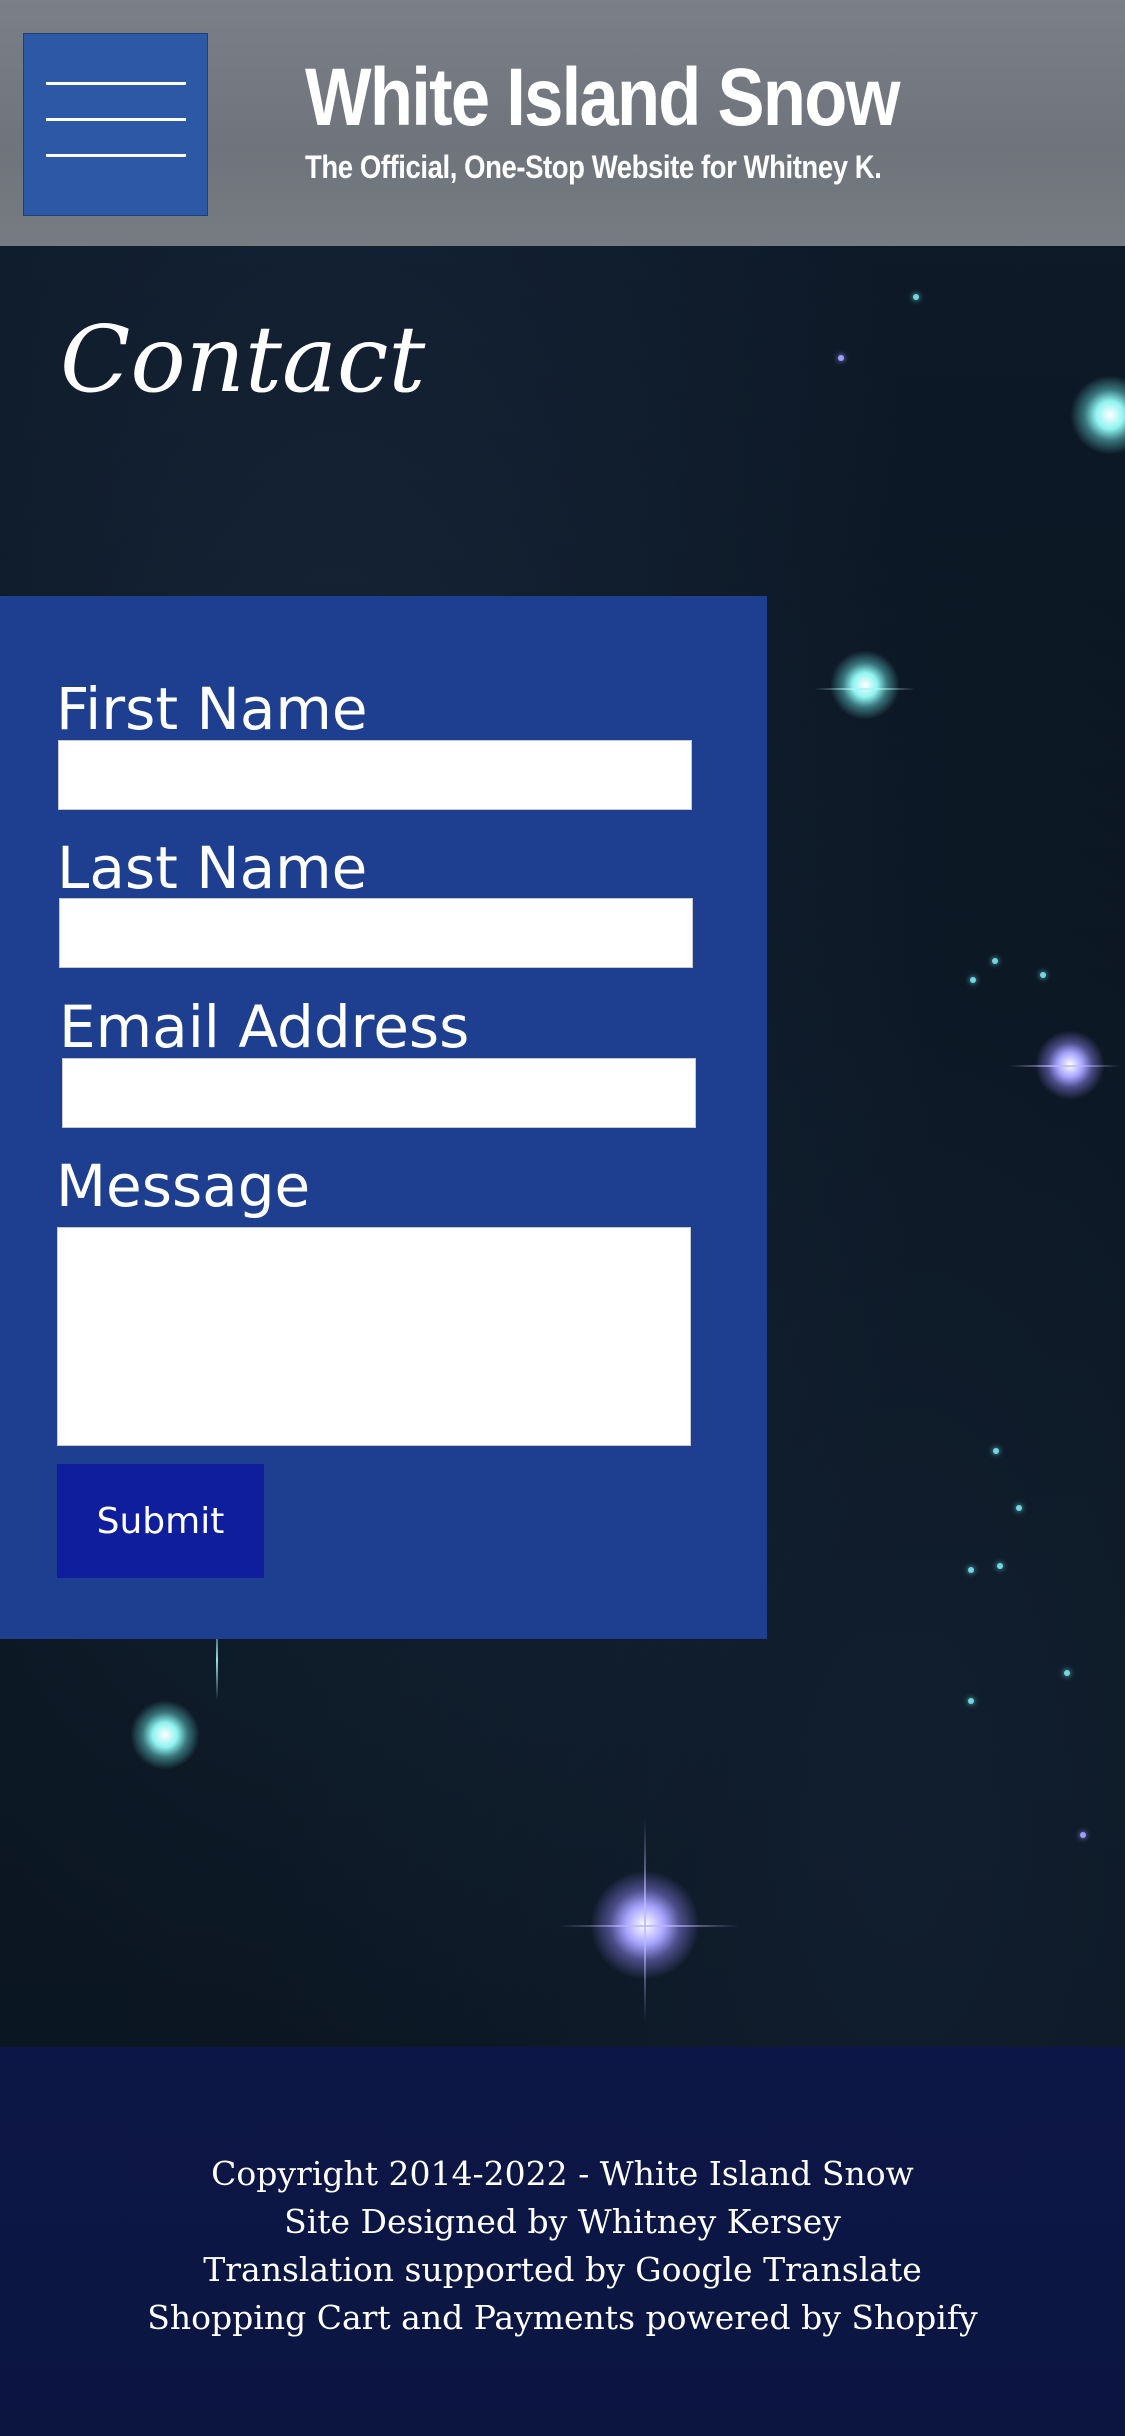  I want to click on email-address-label: Email Address, so click(264, 1027).